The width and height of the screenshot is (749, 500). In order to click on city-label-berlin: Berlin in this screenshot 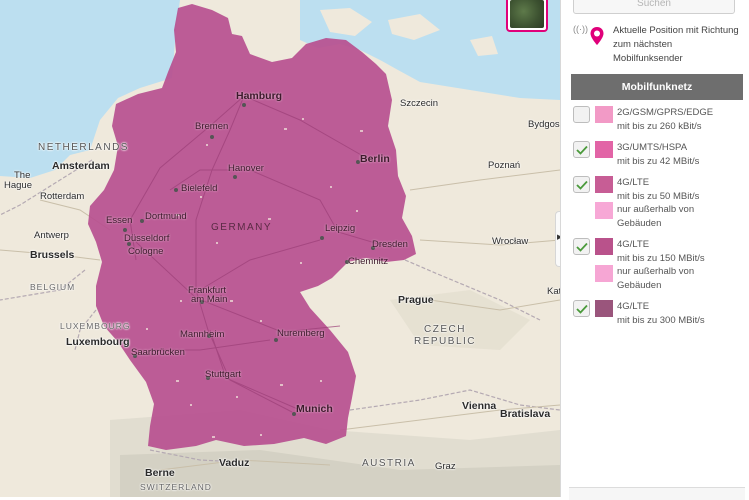, I will do `click(375, 159)`.